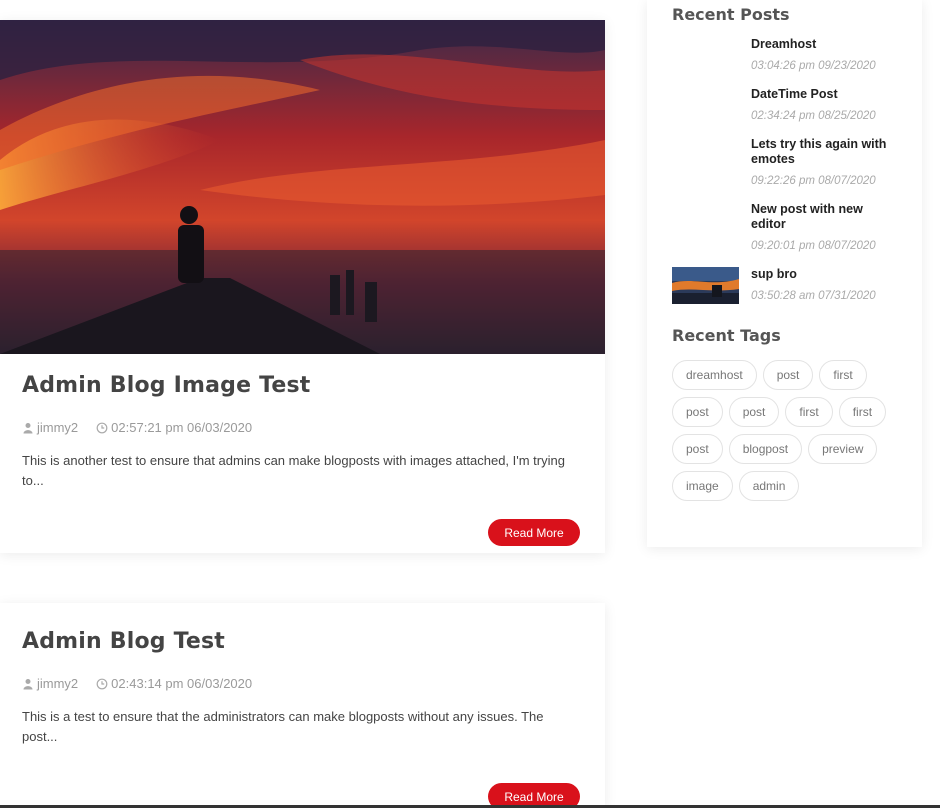 The image size is (940, 808). What do you see at coordinates (813, 296) in the screenshot?
I see `recent-post-date: 03:50:28 am 07/31/2020` at bounding box center [813, 296].